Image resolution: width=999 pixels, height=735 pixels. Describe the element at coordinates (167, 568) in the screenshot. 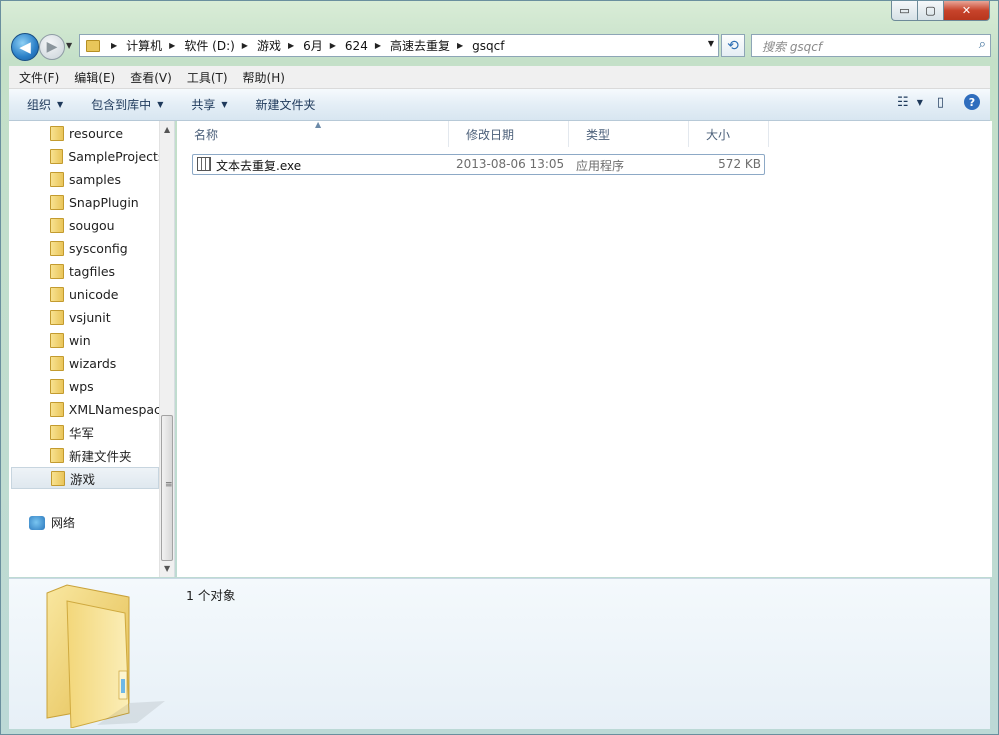

I see `scroll-down-icon: ▼` at that location.